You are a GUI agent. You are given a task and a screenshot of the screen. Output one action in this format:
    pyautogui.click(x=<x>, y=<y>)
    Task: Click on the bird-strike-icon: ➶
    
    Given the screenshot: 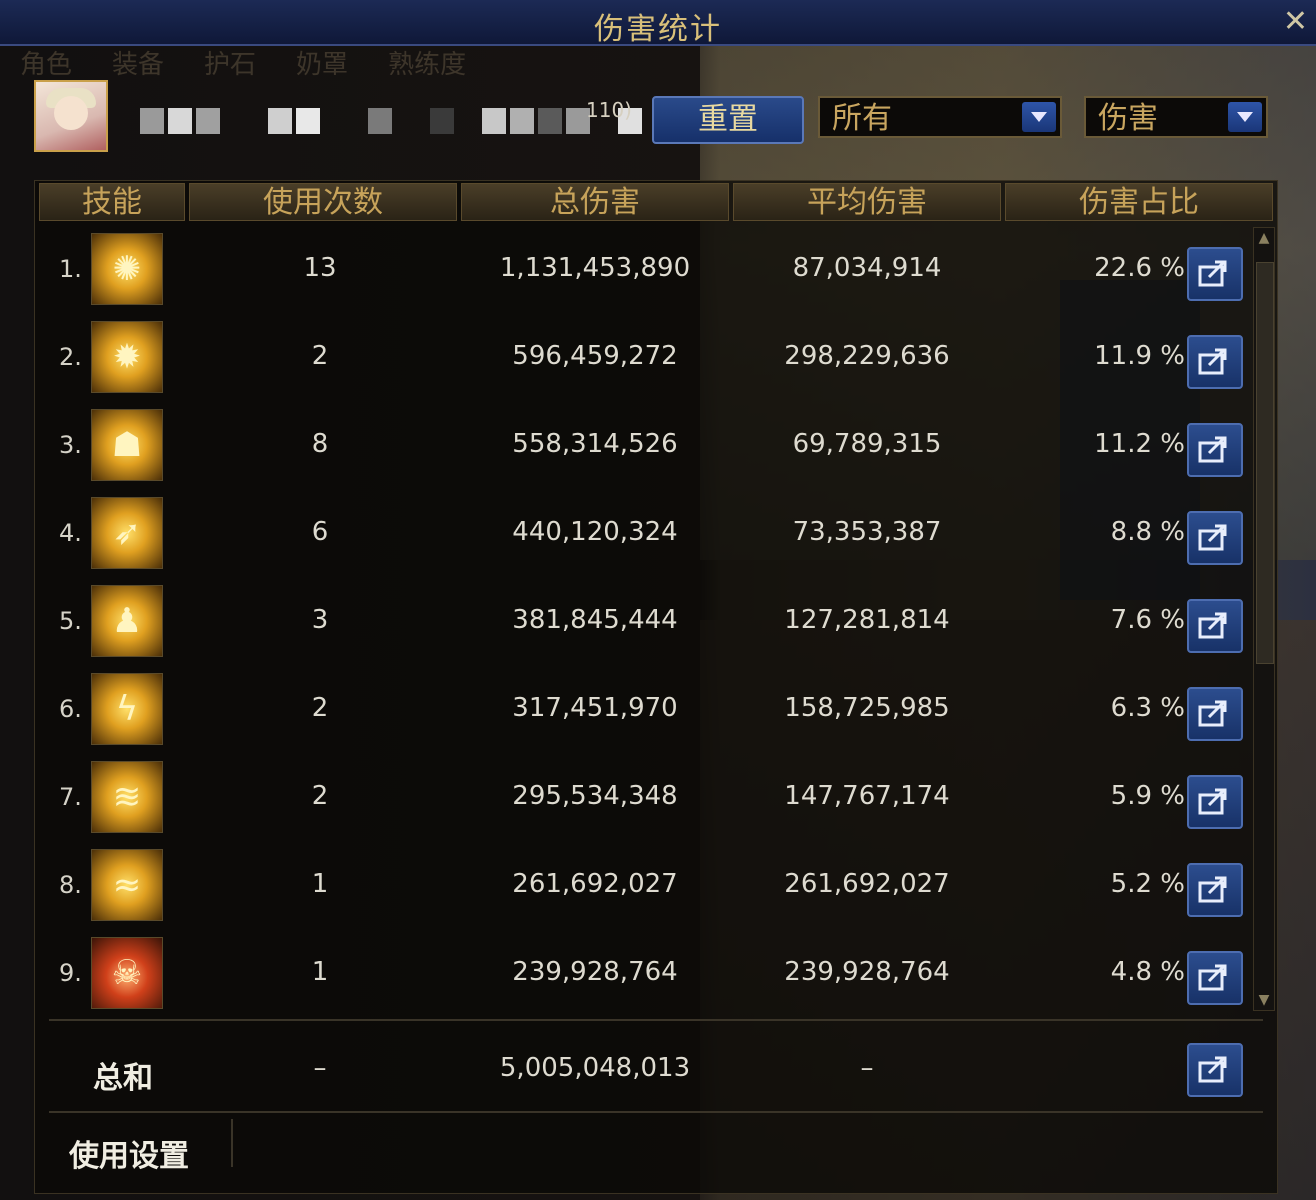 What is the action you would take?
    pyautogui.click(x=127, y=533)
    